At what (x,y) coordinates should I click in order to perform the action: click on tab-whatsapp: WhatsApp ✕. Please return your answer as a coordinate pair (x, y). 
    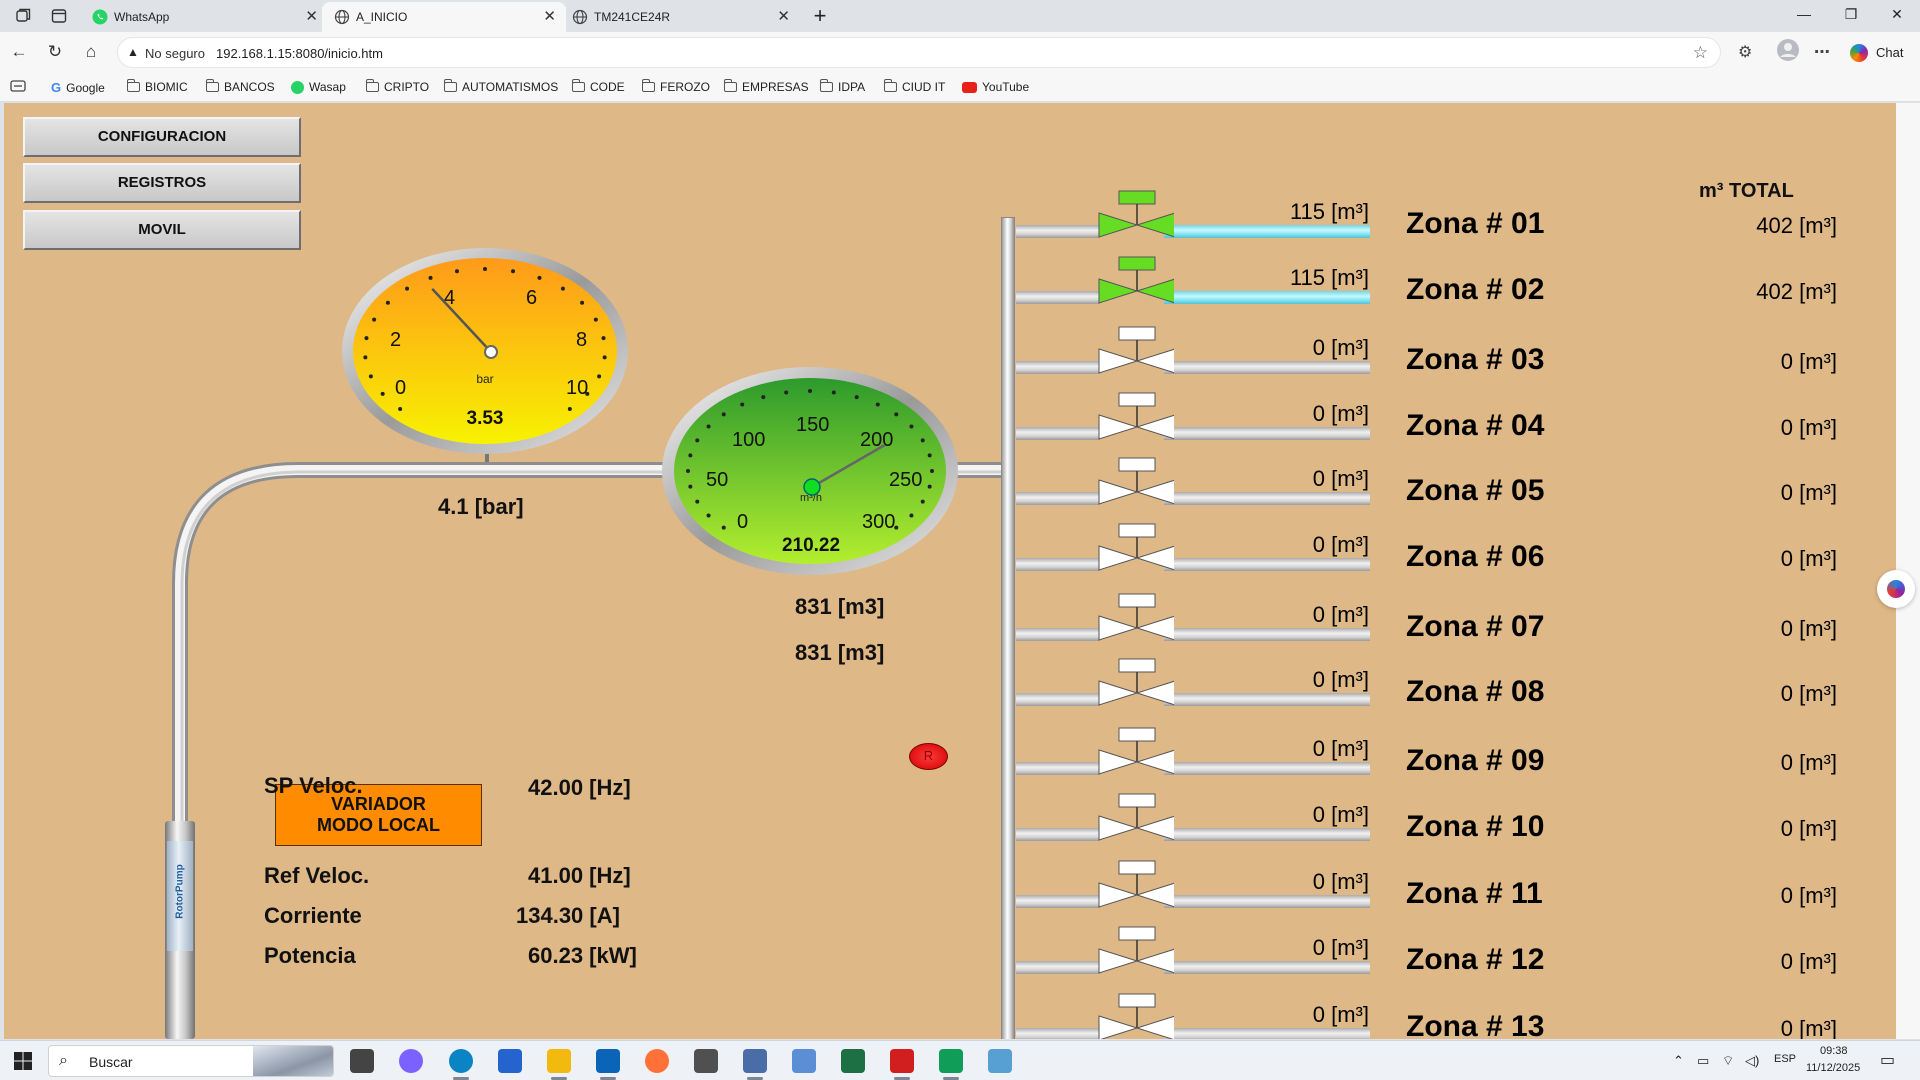
    Looking at the image, I should click on (204, 17).